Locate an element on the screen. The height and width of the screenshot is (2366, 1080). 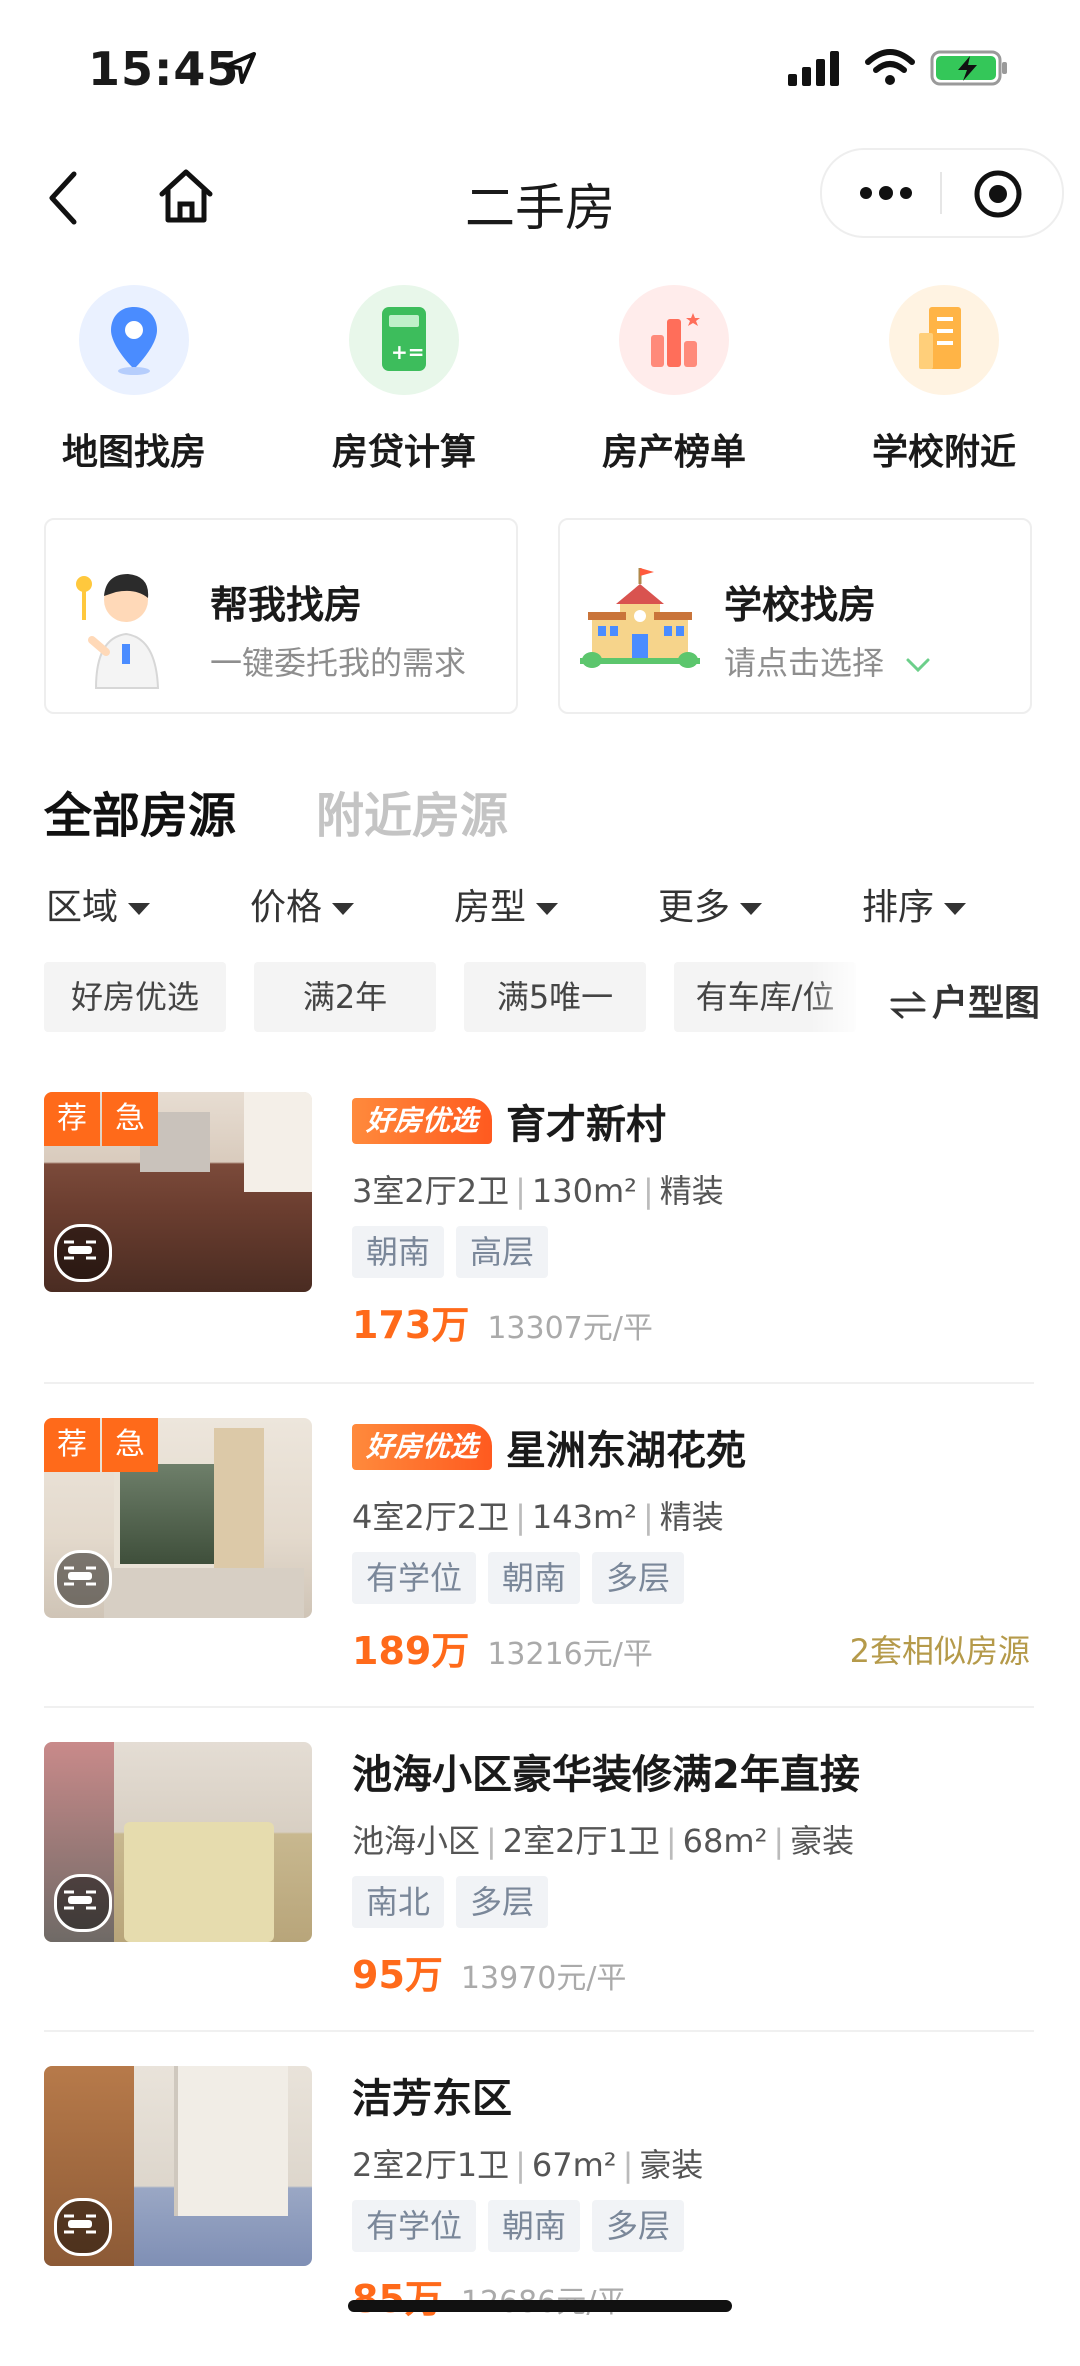
home-indicator is located at coordinates (540, 2306).